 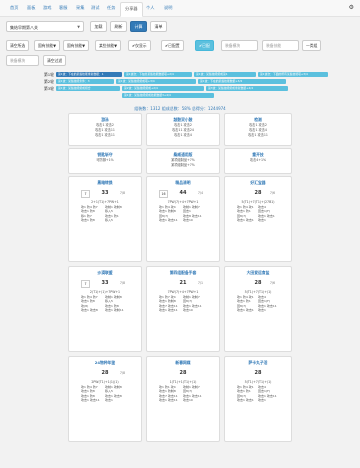 What do you see at coordinates (183, 161) in the screenshot?
I see `result-card: 桑威通用版 某项组制品+7% 某项组制品+7%` at bounding box center [183, 161].